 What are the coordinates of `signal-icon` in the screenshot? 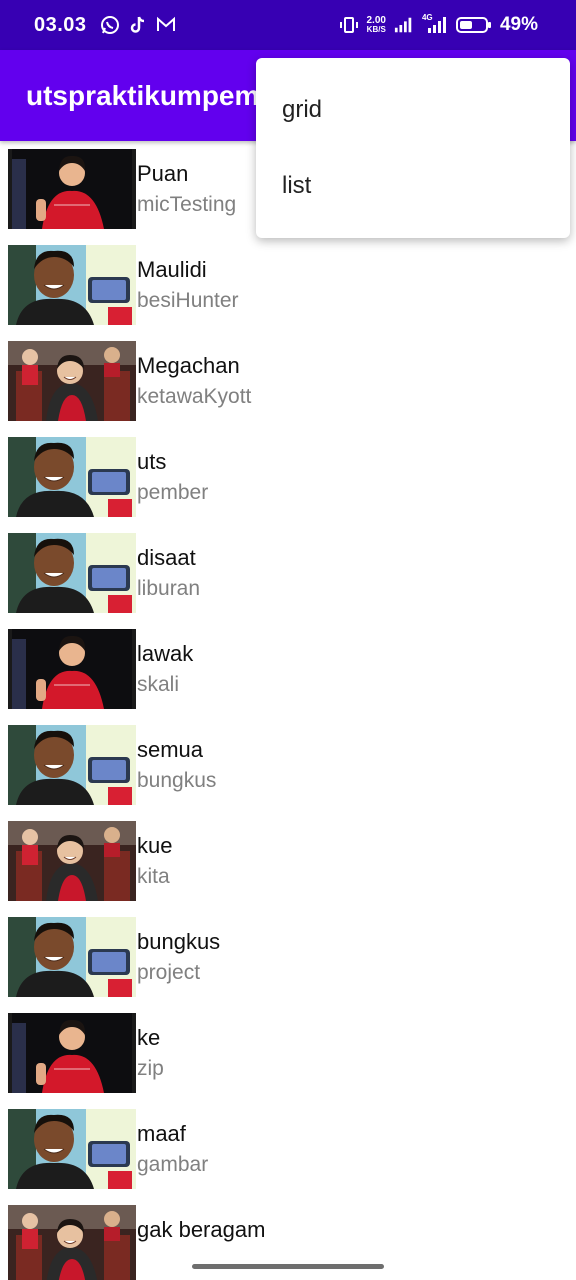 It's located at (404, 25).